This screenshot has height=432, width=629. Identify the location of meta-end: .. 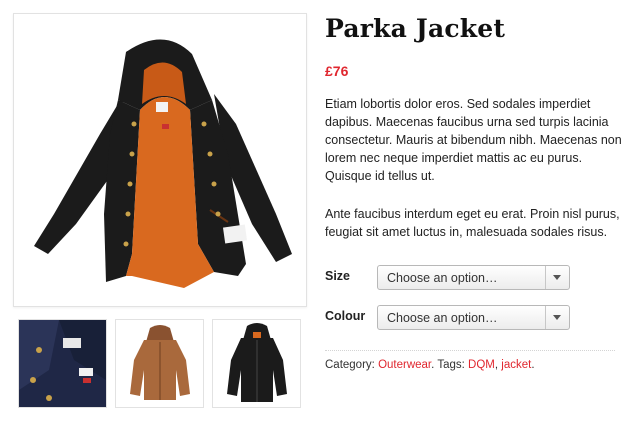
(533, 365).